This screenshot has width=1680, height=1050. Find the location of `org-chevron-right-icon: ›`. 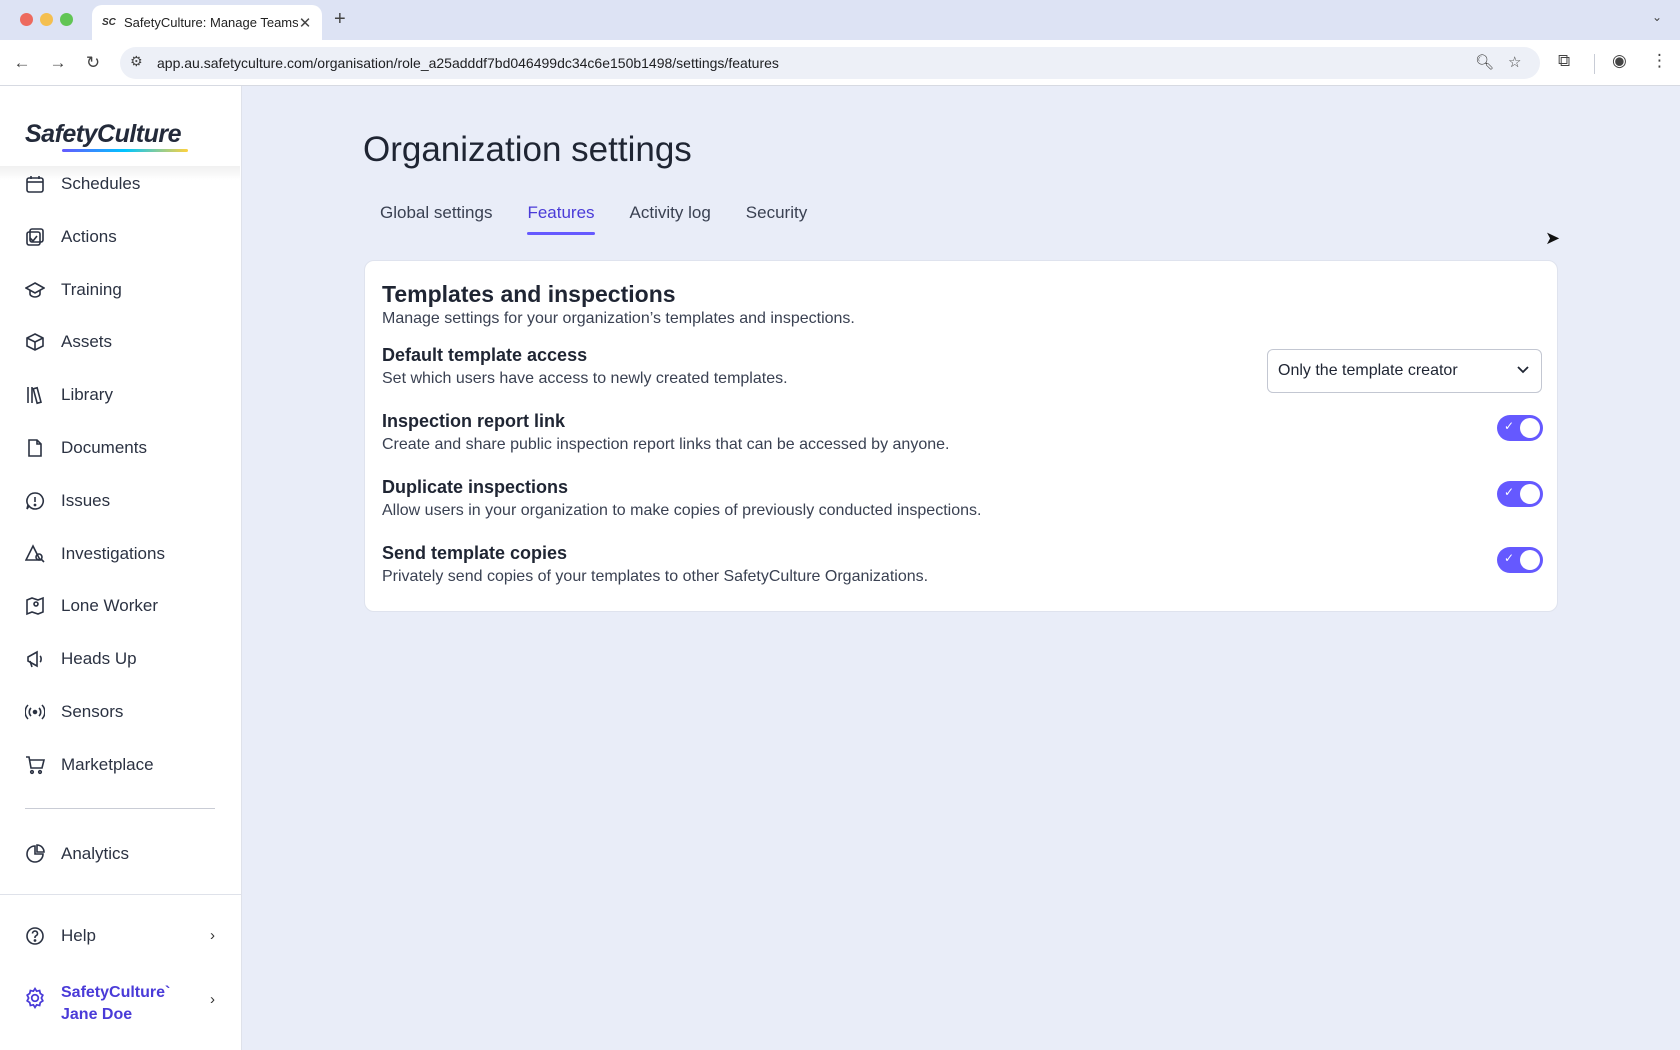

org-chevron-right-icon: › is located at coordinates (212, 999).